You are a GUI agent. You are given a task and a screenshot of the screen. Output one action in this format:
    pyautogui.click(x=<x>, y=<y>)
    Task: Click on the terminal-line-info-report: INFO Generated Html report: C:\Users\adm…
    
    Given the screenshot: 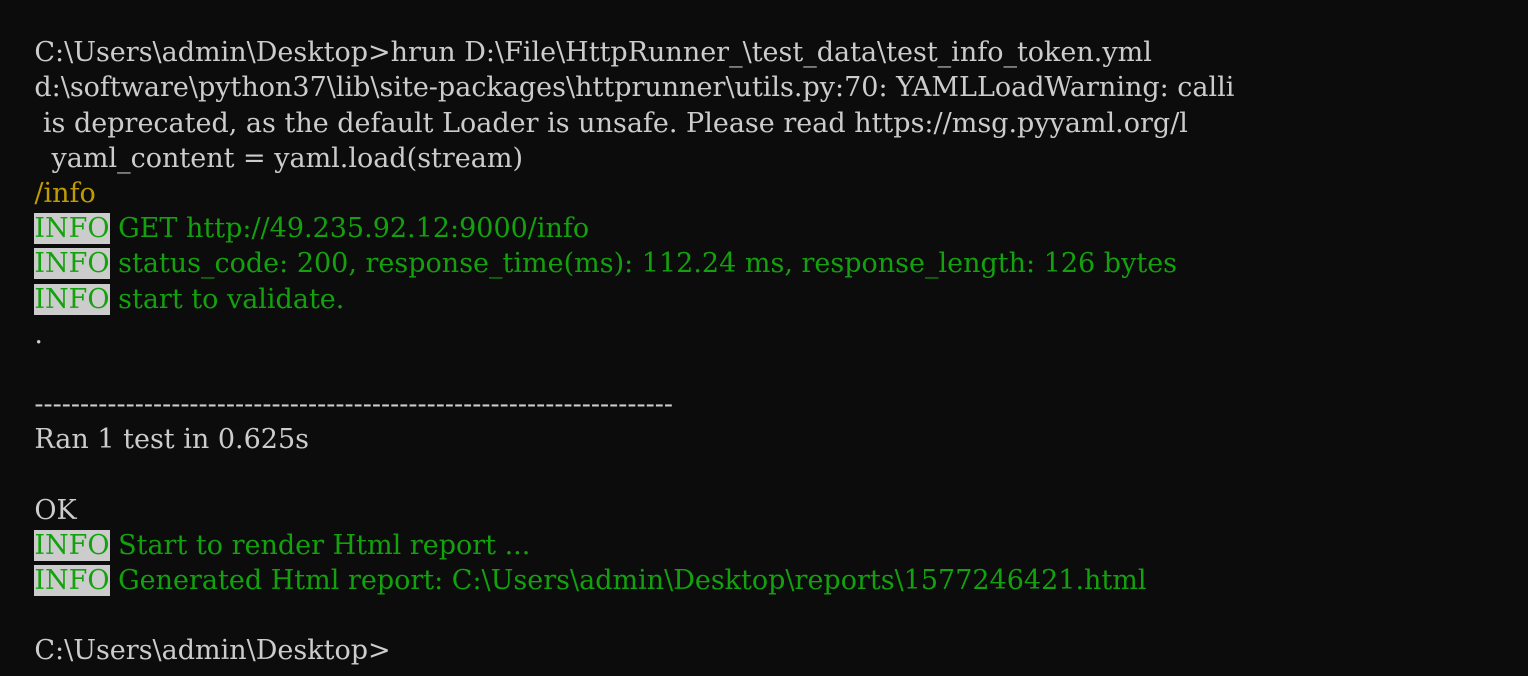 What is the action you would take?
    pyautogui.click(x=764, y=562)
    